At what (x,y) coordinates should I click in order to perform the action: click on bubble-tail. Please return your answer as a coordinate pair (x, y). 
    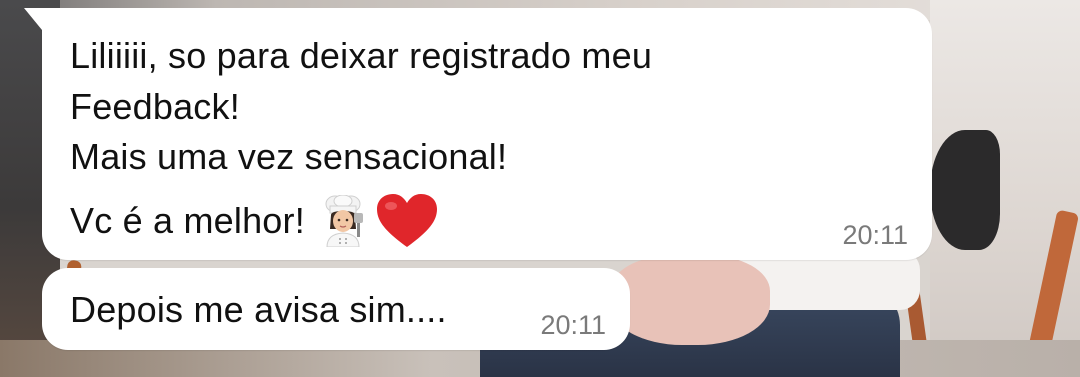
    Looking at the image, I should click on (33, 19).